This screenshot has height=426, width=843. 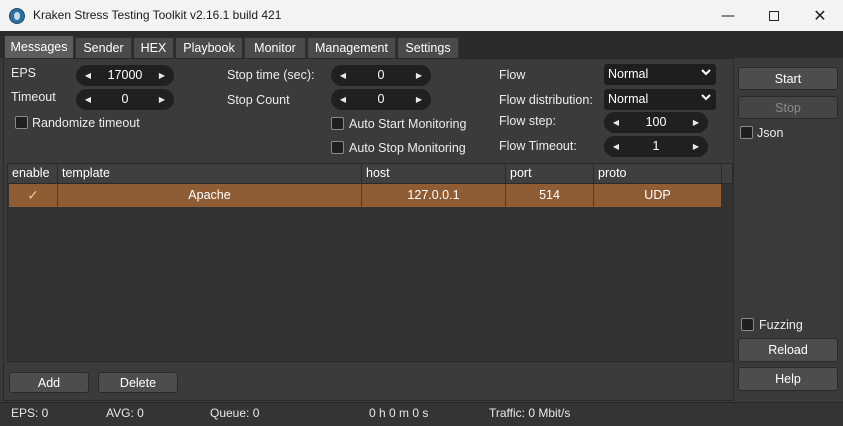 I want to click on help-button: Help, so click(x=788, y=379).